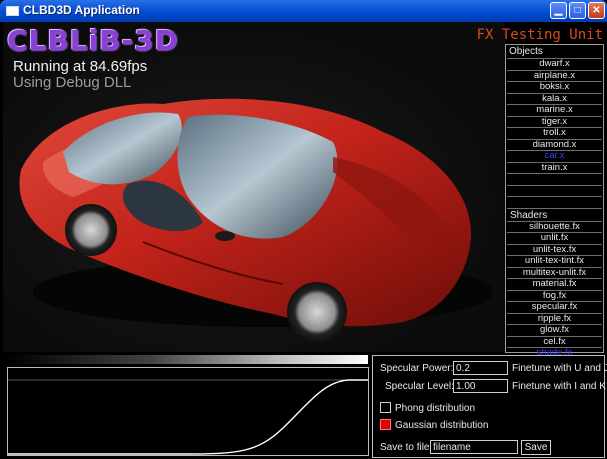  Describe the element at coordinates (554, 156) in the screenshot. I see `object-item: car.x` at that location.